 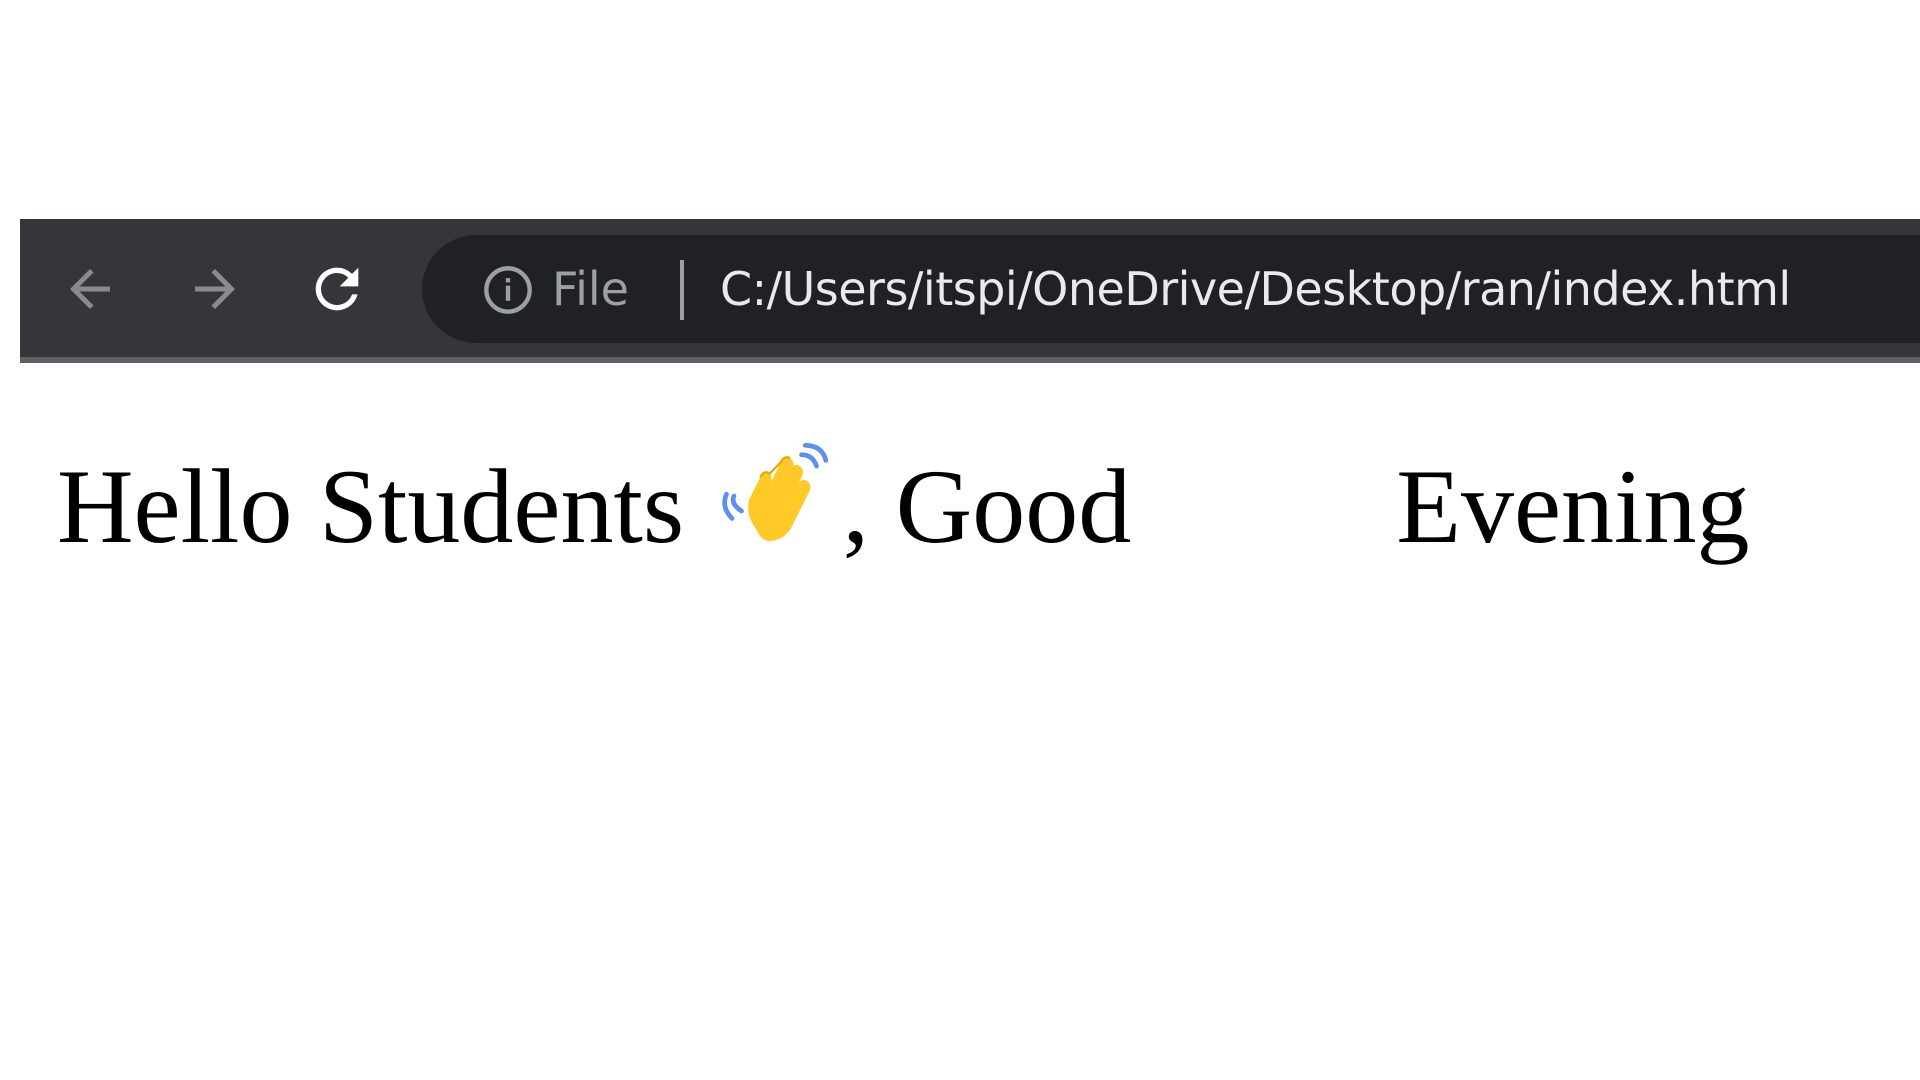 I want to click on site-scheme-label: File, so click(x=590, y=289).